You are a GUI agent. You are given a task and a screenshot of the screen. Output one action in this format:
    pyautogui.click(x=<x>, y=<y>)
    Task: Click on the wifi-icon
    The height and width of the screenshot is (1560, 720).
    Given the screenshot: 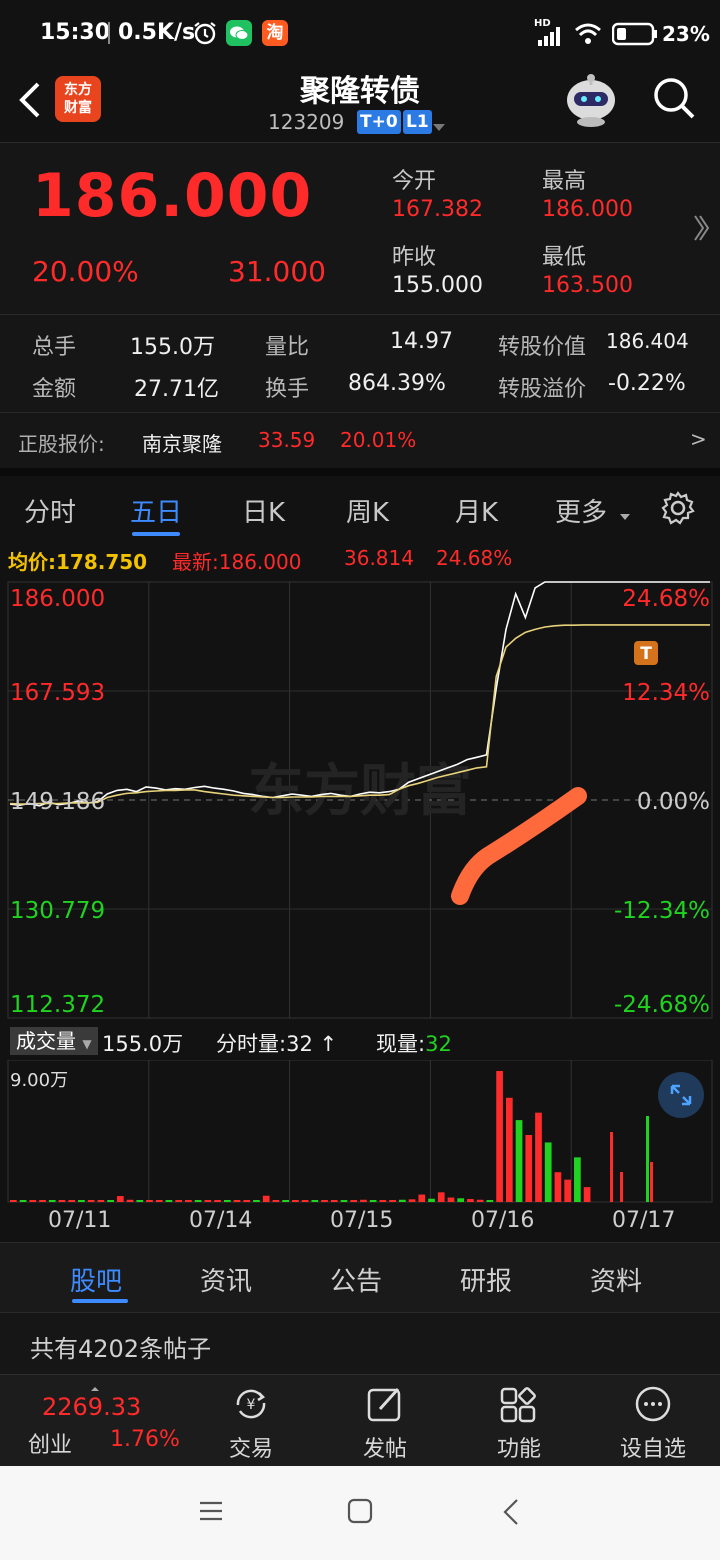 What is the action you would take?
    pyautogui.click(x=588, y=36)
    